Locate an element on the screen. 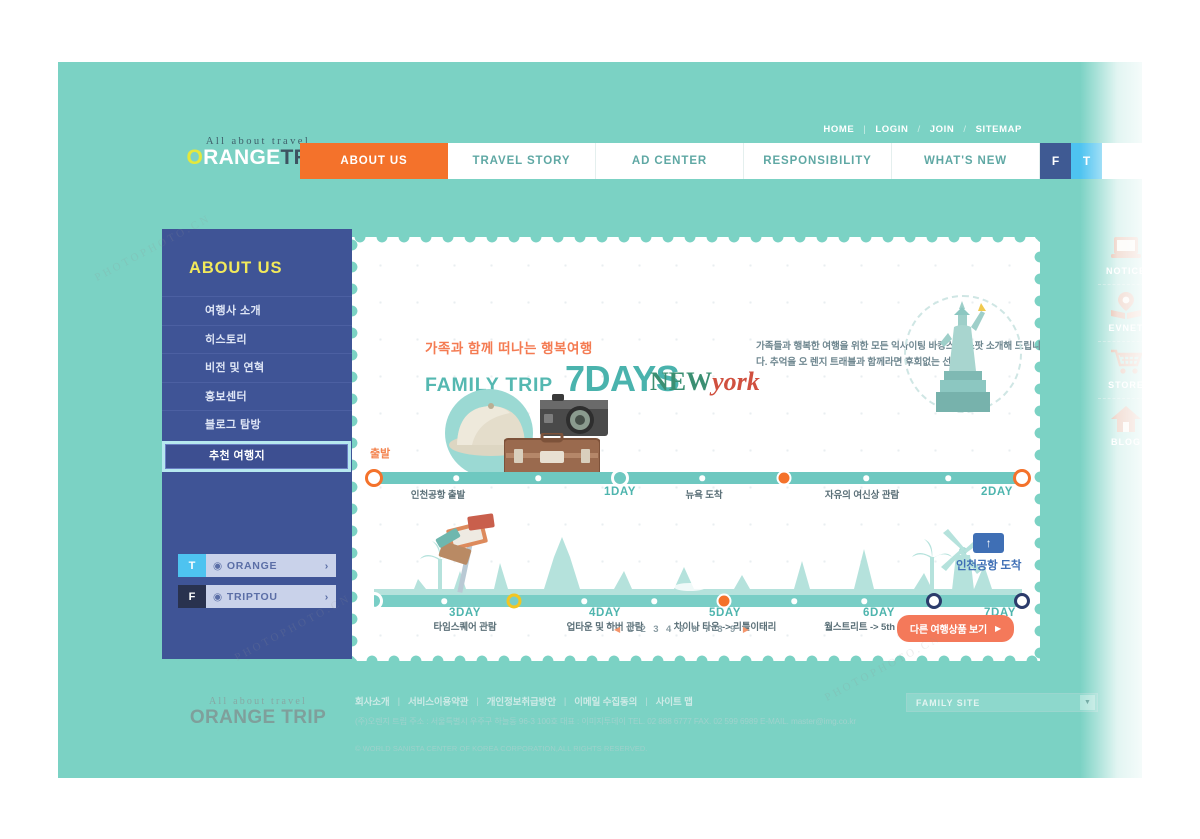  footer-link-sitemap: 사이트 맵 is located at coordinates (674, 701).